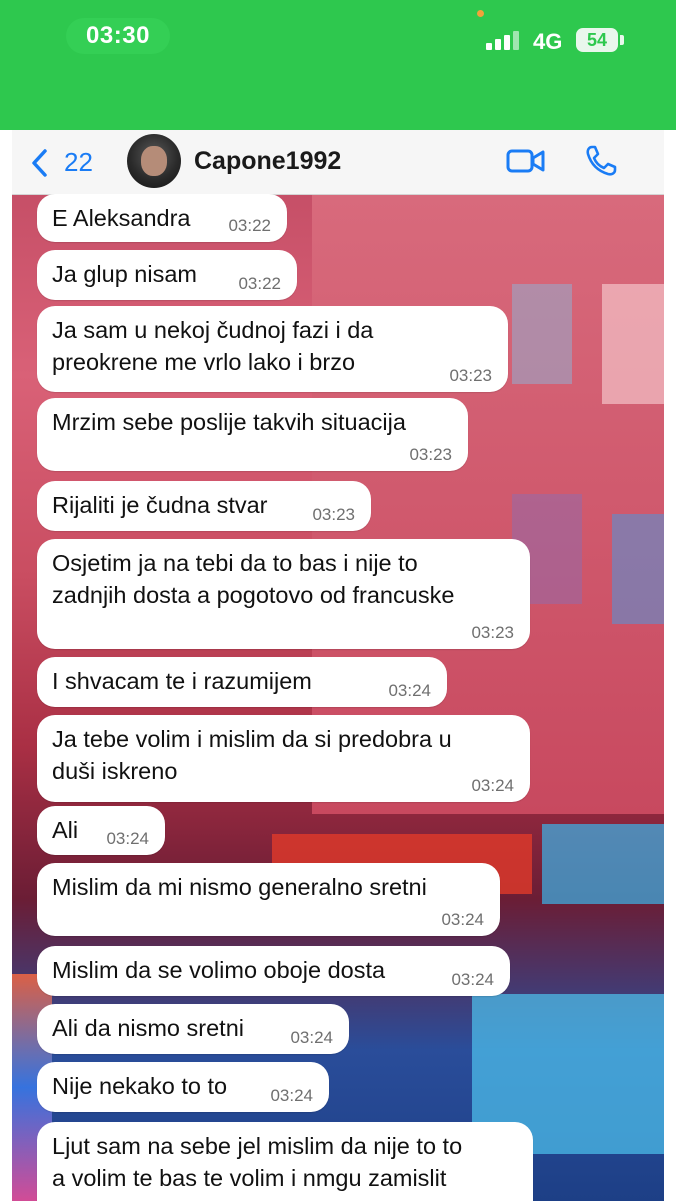  I want to click on message-text: Ali, so click(65, 830).